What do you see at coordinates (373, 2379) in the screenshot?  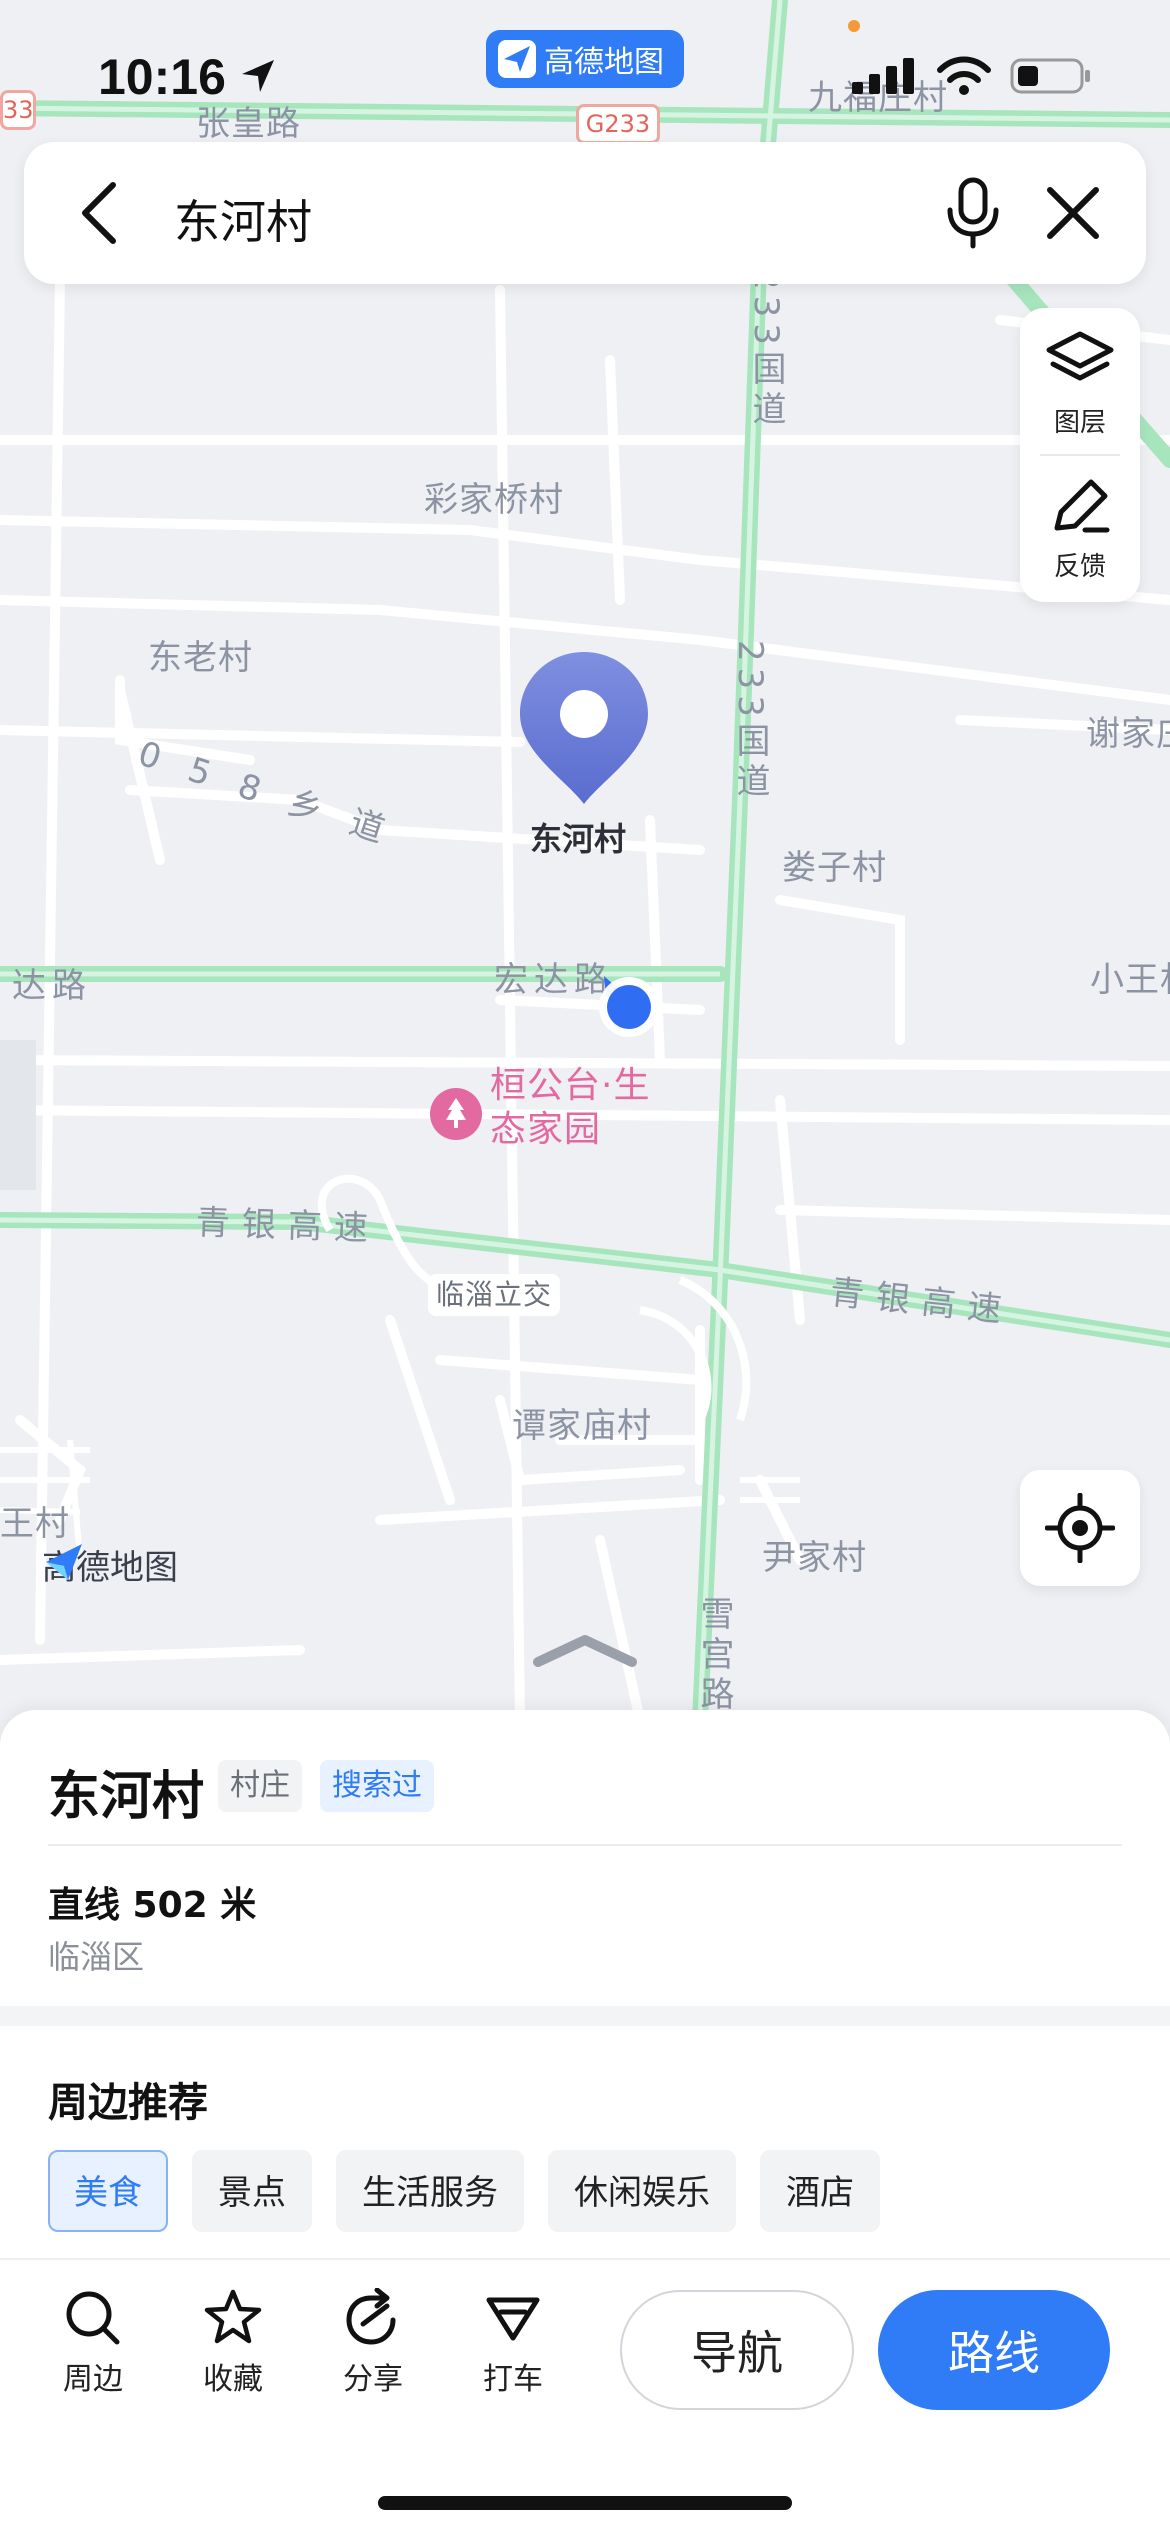 I see `share-label: 分享` at bounding box center [373, 2379].